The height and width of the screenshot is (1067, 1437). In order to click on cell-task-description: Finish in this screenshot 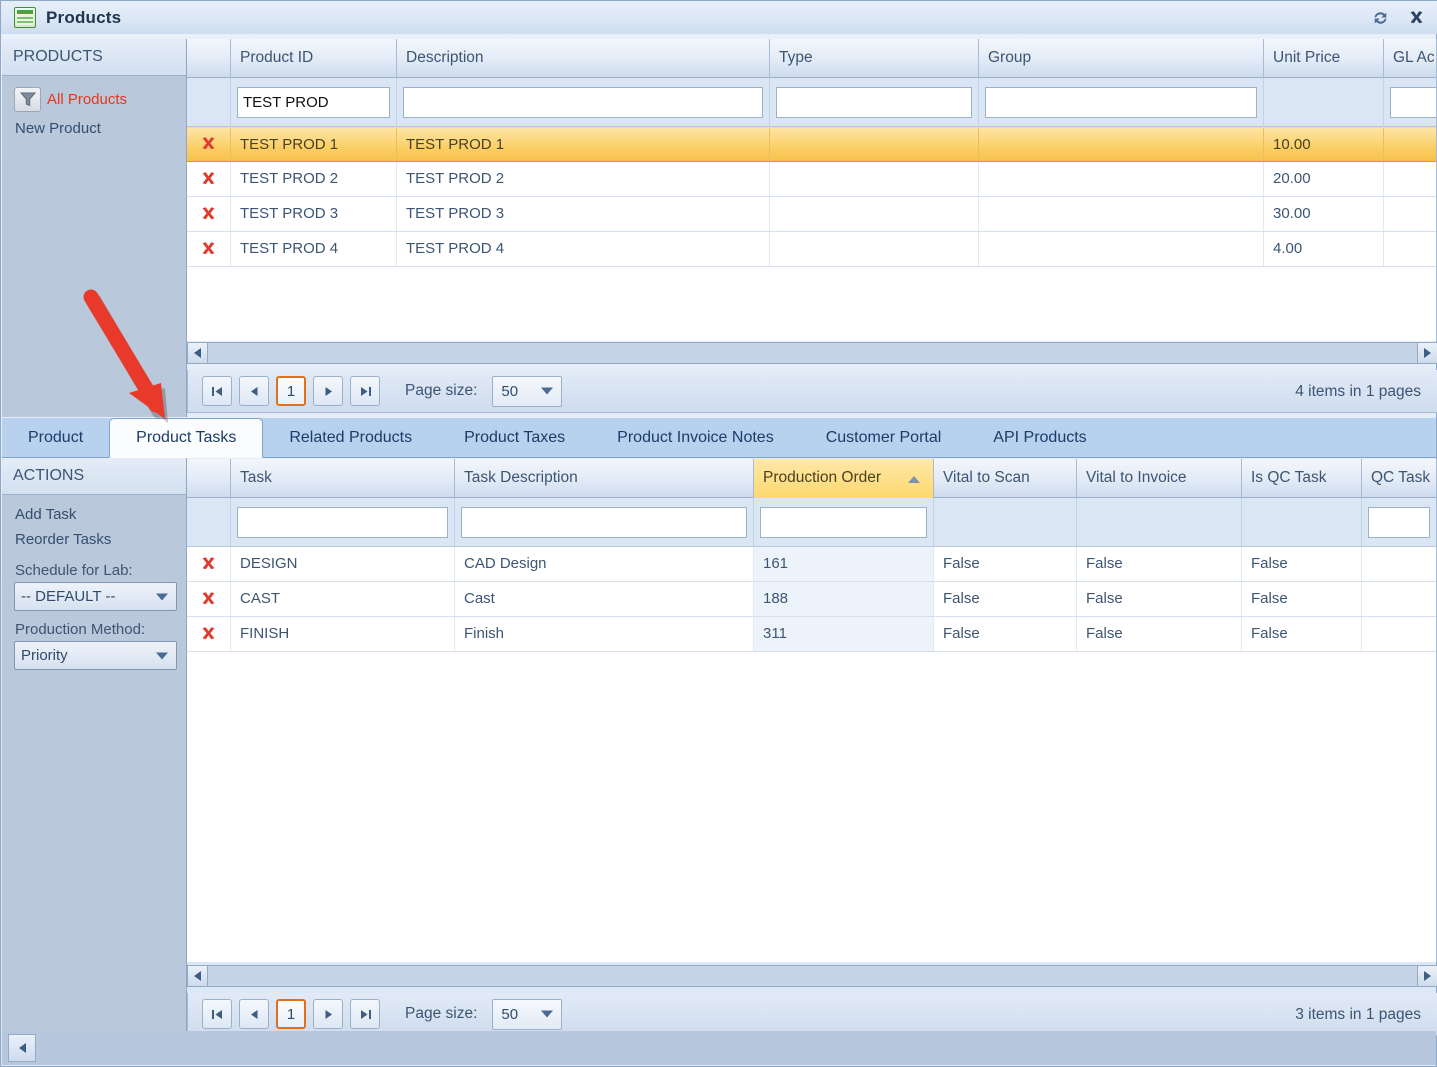, I will do `click(604, 634)`.